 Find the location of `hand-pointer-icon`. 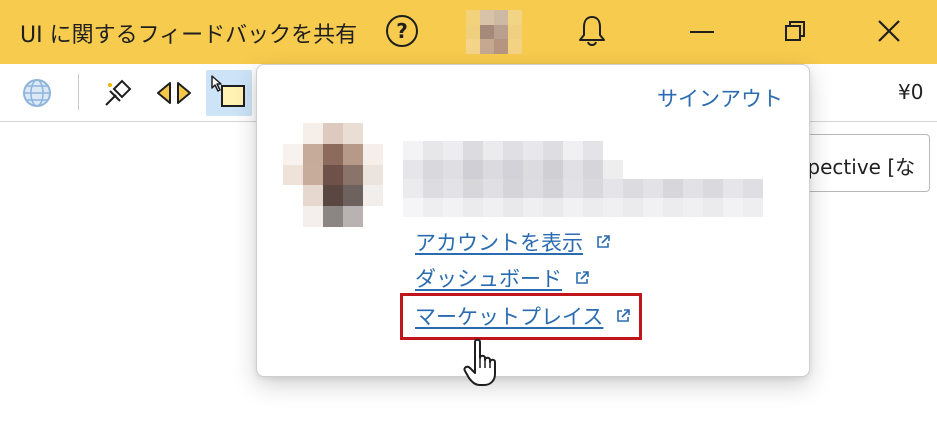

hand-pointer-icon is located at coordinates (479, 362).